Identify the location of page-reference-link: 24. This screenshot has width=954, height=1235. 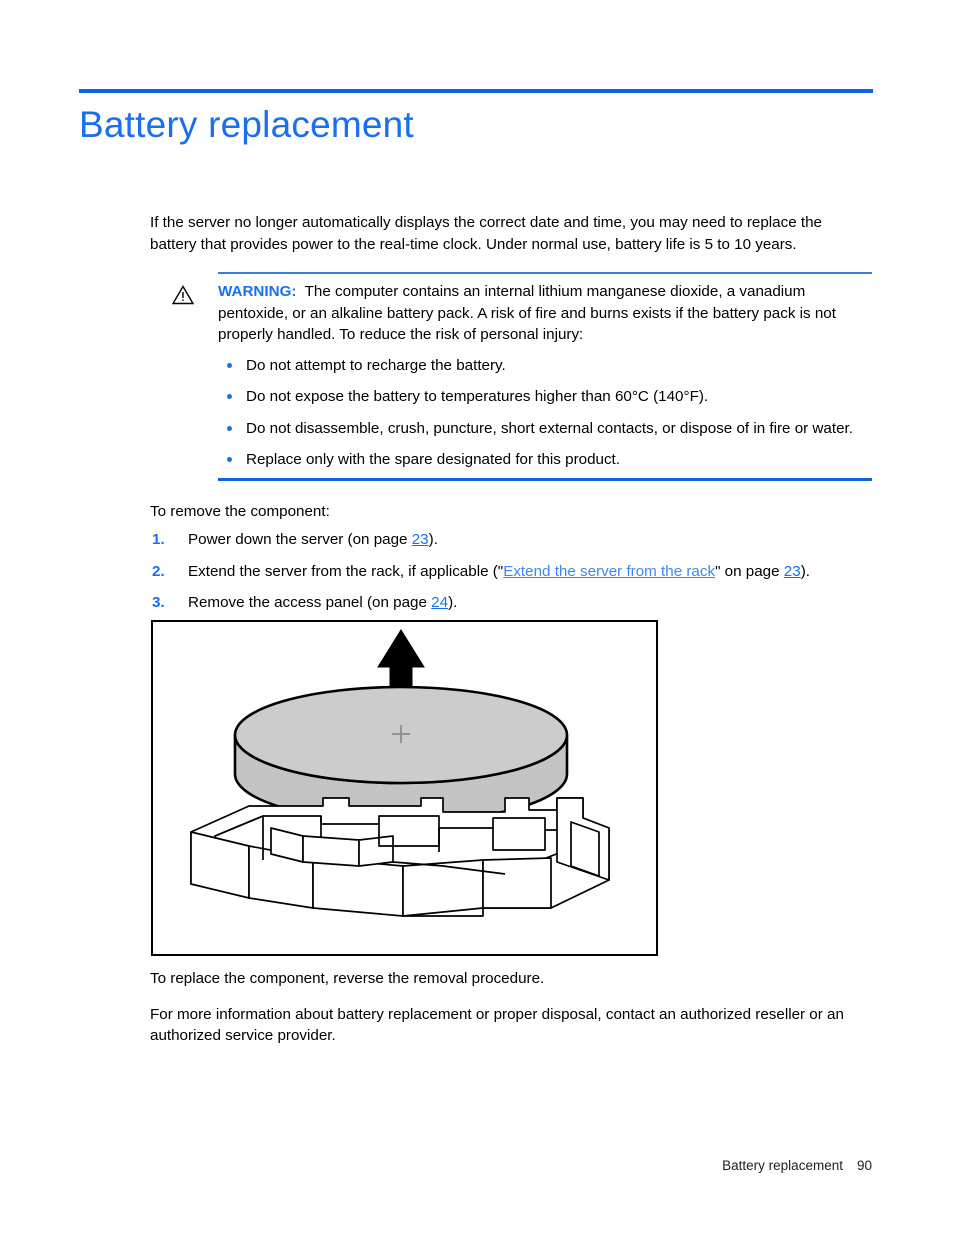
(439, 602).